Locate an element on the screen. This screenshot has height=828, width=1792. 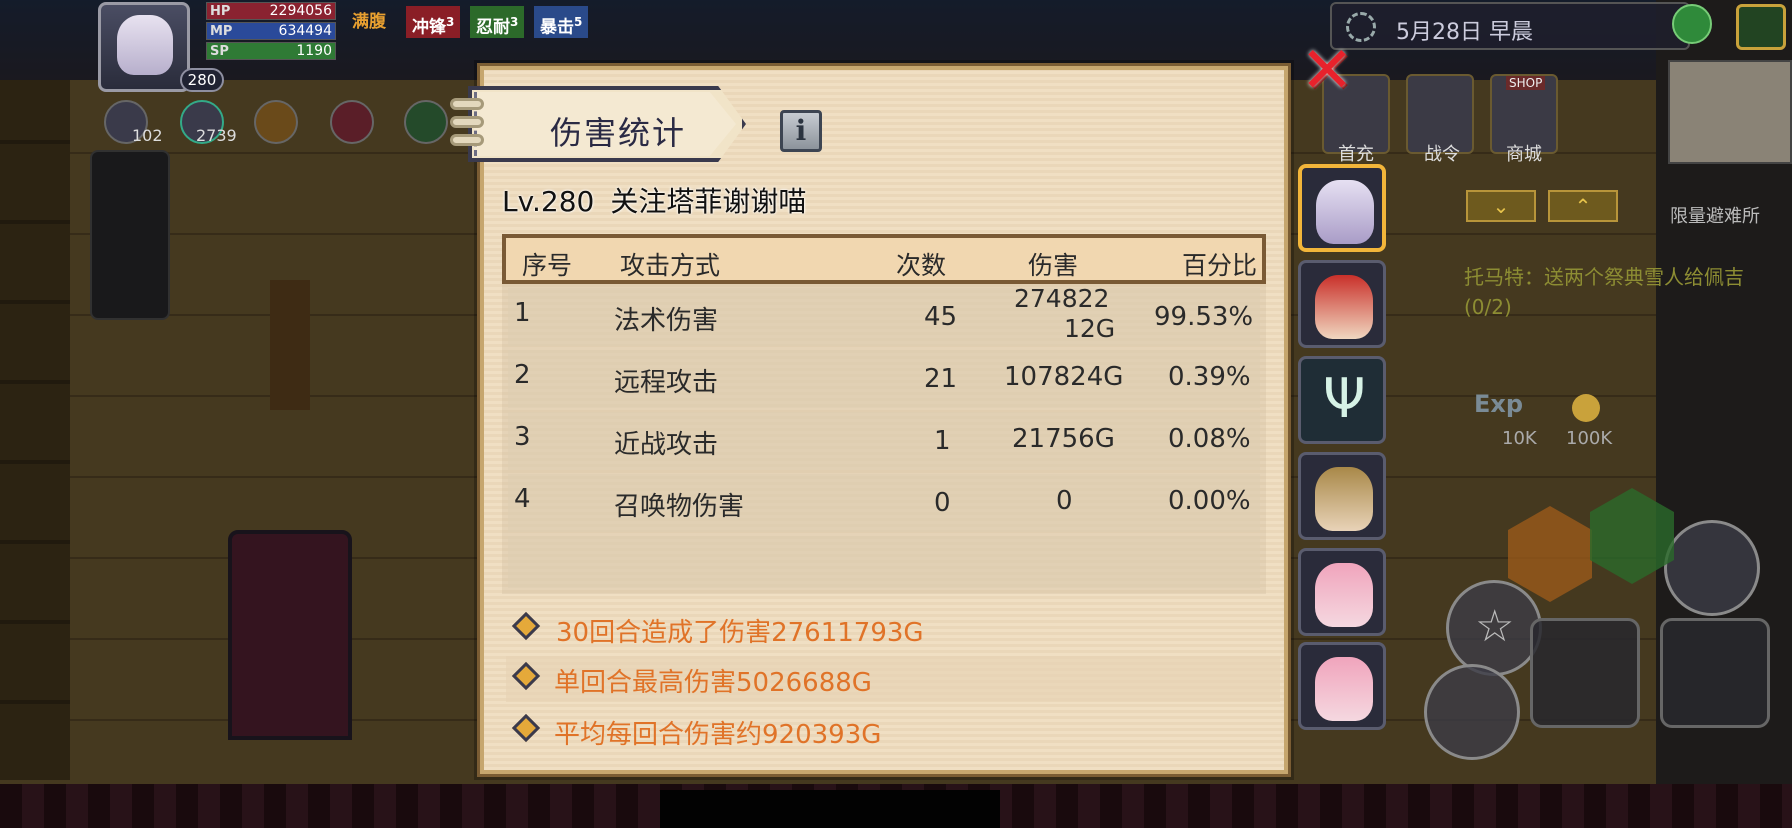
mp-value: 634494 is located at coordinates (305, 31).